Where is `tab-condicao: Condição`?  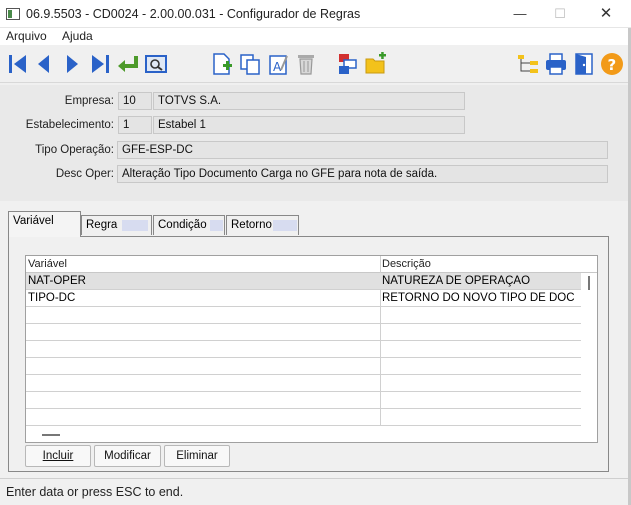 tab-condicao: Condição is located at coordinates (189, 225).